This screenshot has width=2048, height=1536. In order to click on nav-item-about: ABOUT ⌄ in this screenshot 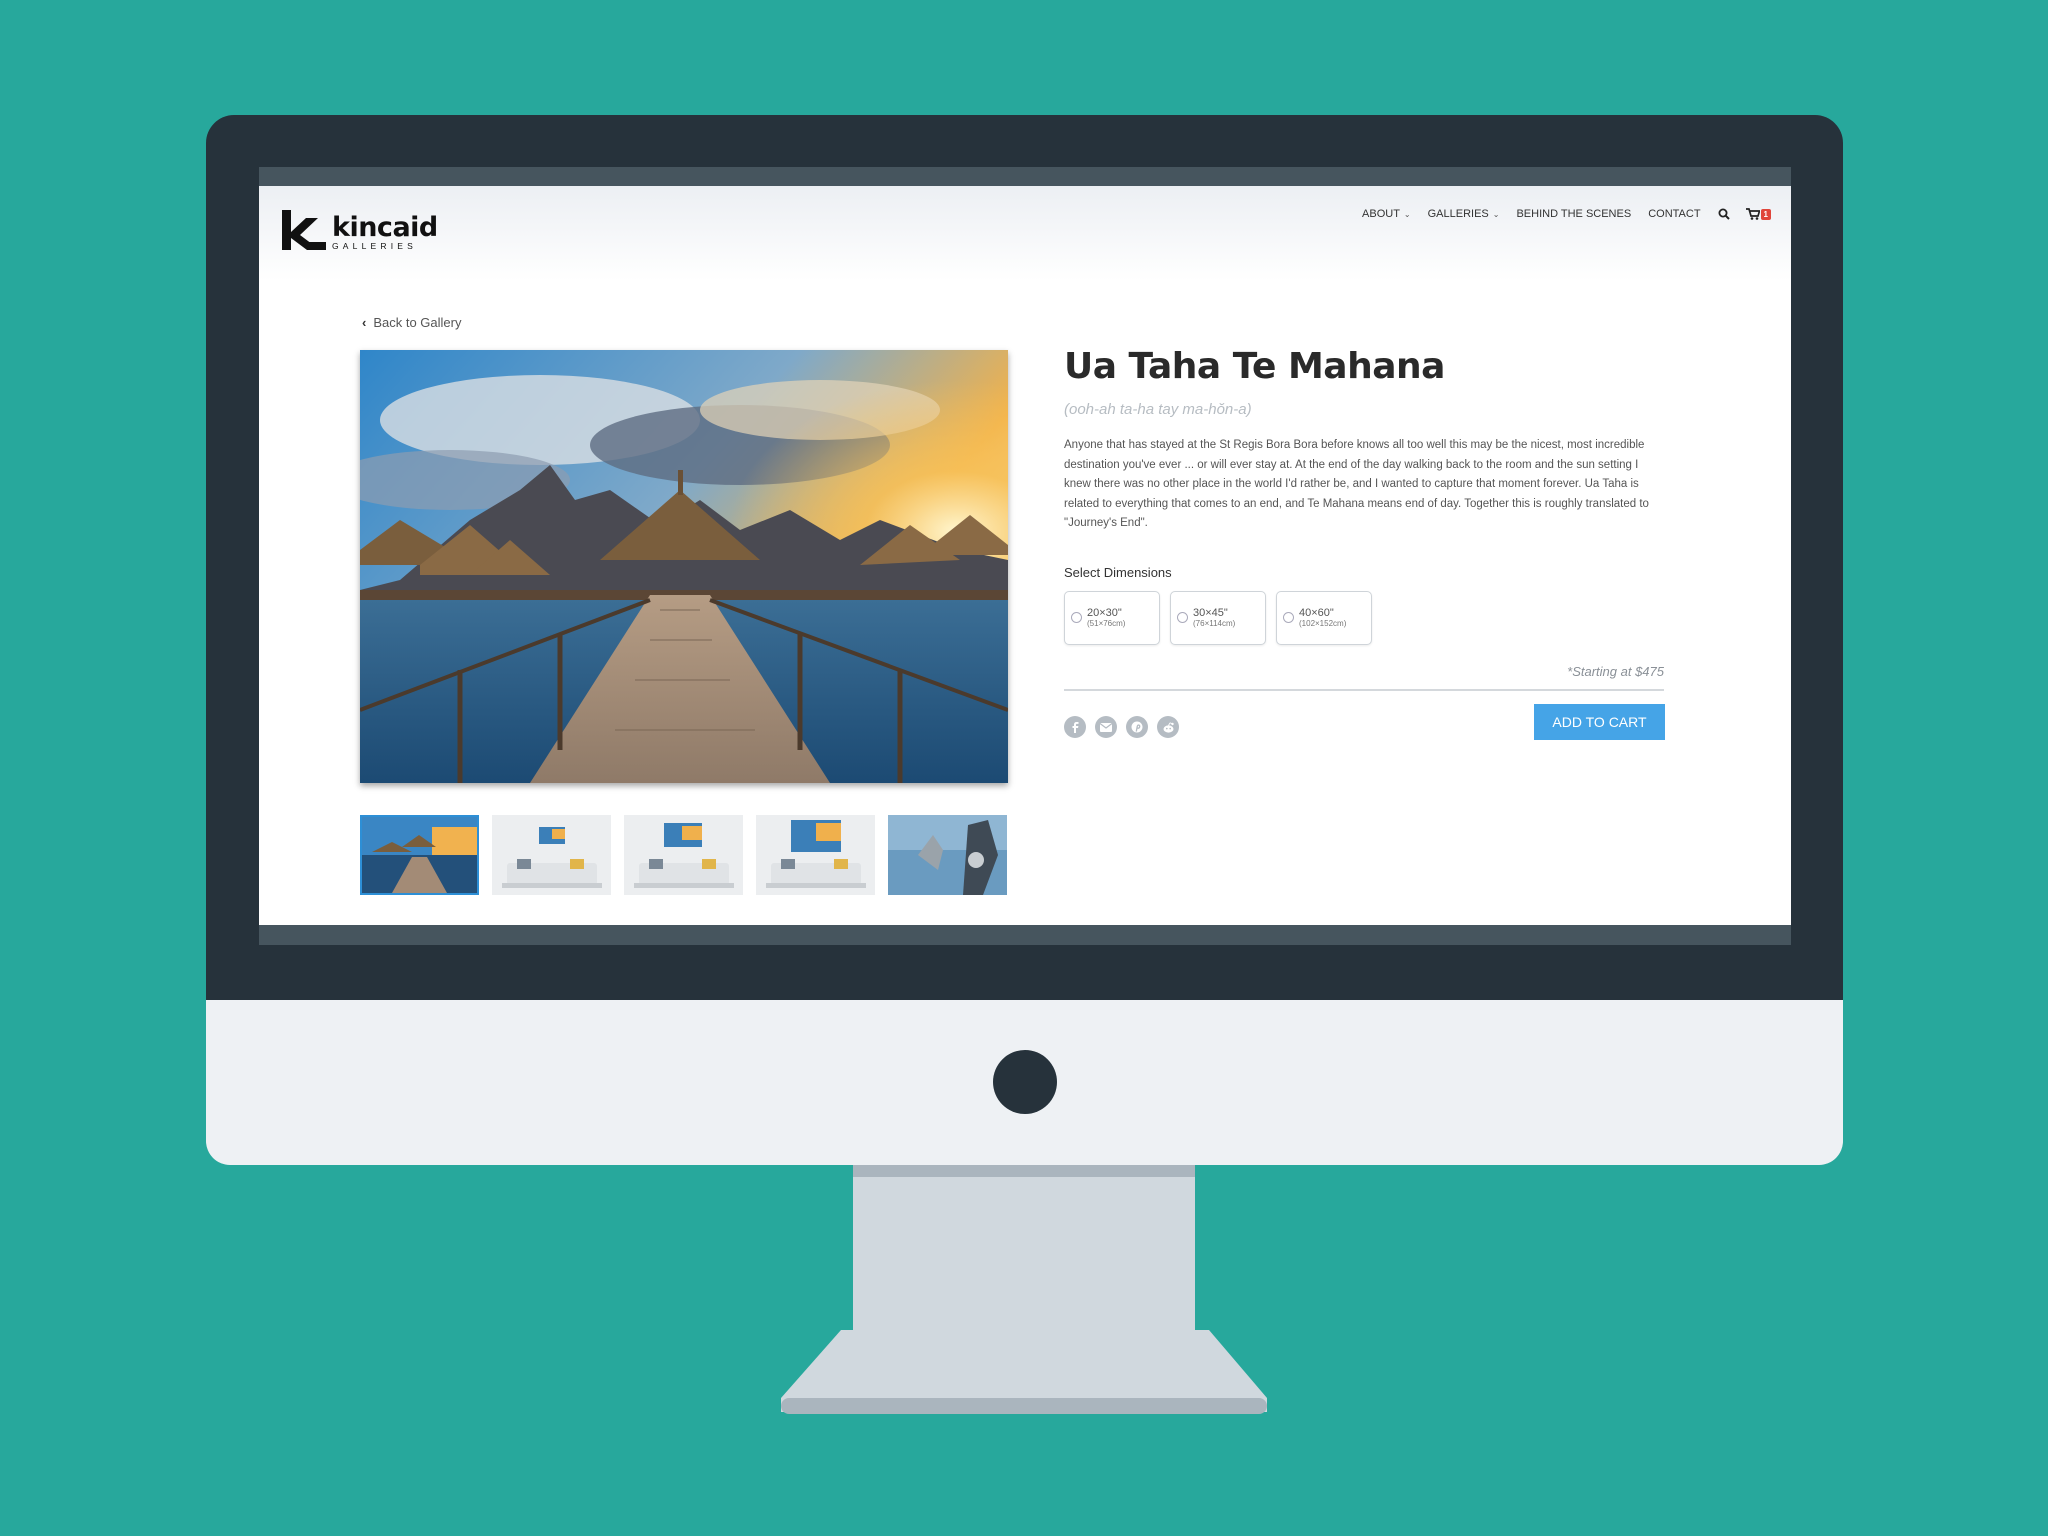, I will do `click(1386, 214)`.